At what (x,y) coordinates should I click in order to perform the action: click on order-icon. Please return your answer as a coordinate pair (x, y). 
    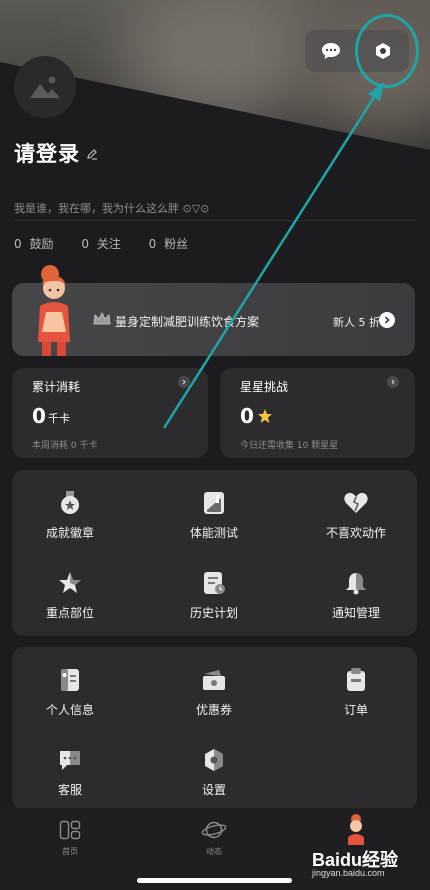
    Looking at the image, I should click on (356, 679).